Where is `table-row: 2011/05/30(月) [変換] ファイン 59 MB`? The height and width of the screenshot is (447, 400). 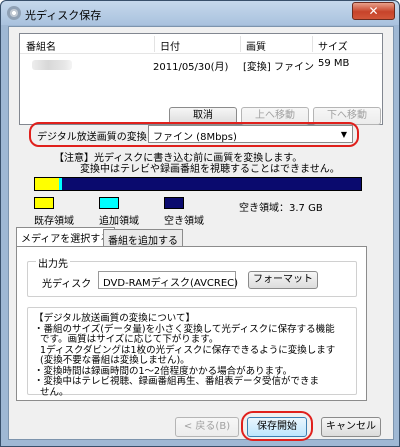
table-row: 2011/05/30(月) [変換] ファイン 59 MB is located at coordinates (201, 65).